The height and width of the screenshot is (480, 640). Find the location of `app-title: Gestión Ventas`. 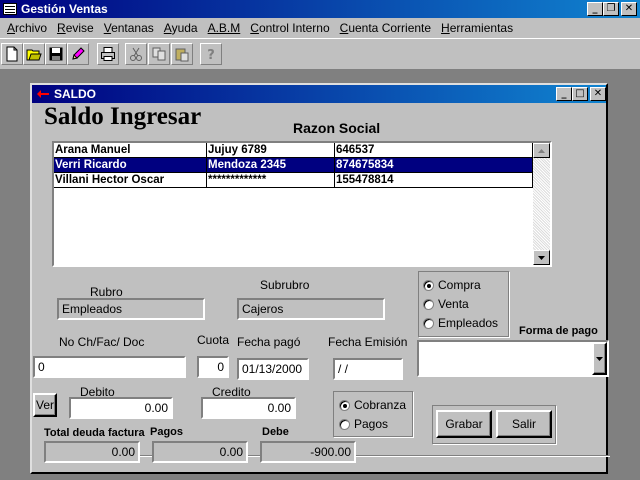

app-title: Gestión Ventas is located at coordinates (64, 9).